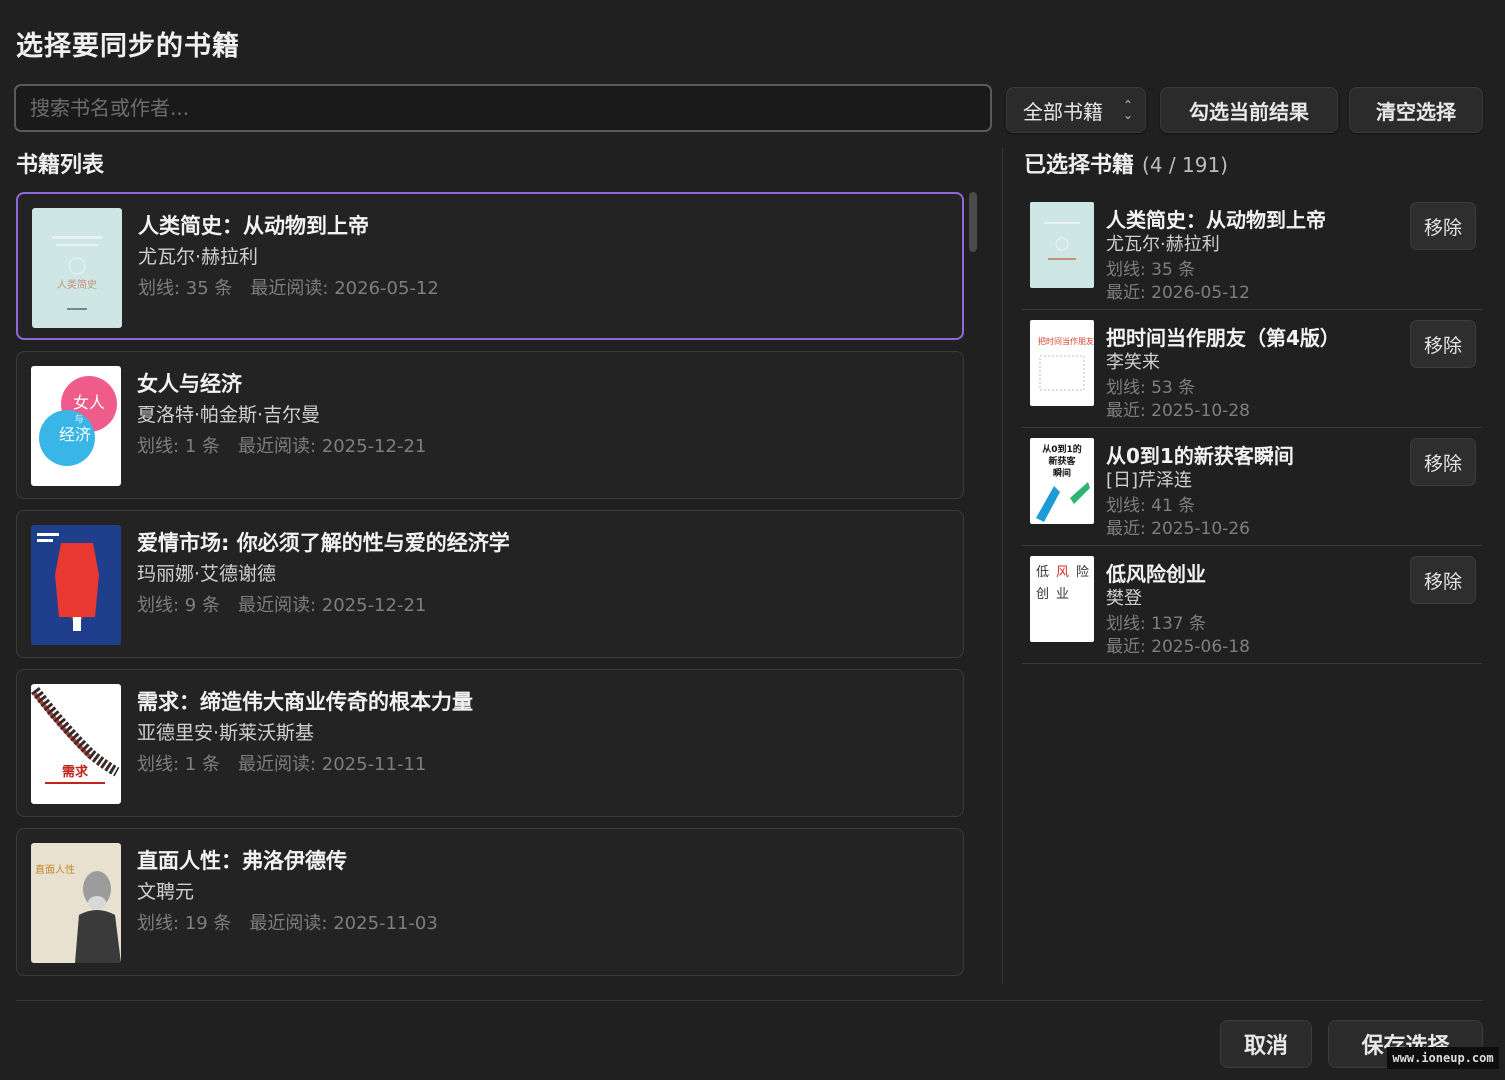 Image resolution: width=1505 pixels, height=1080 pixels. I want to click on book-cover: 女人 与 经济, so click(76, 426).